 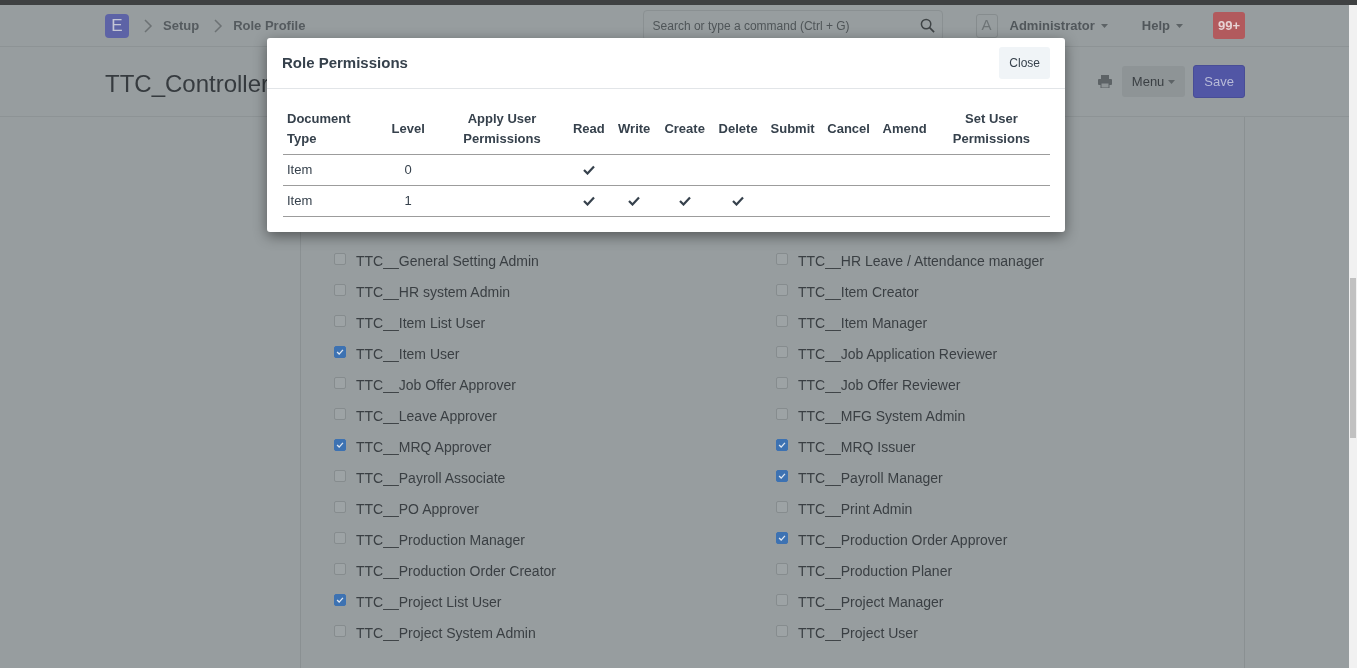 I want to click on menu-button: Menu, so click(x=1153, y=81).